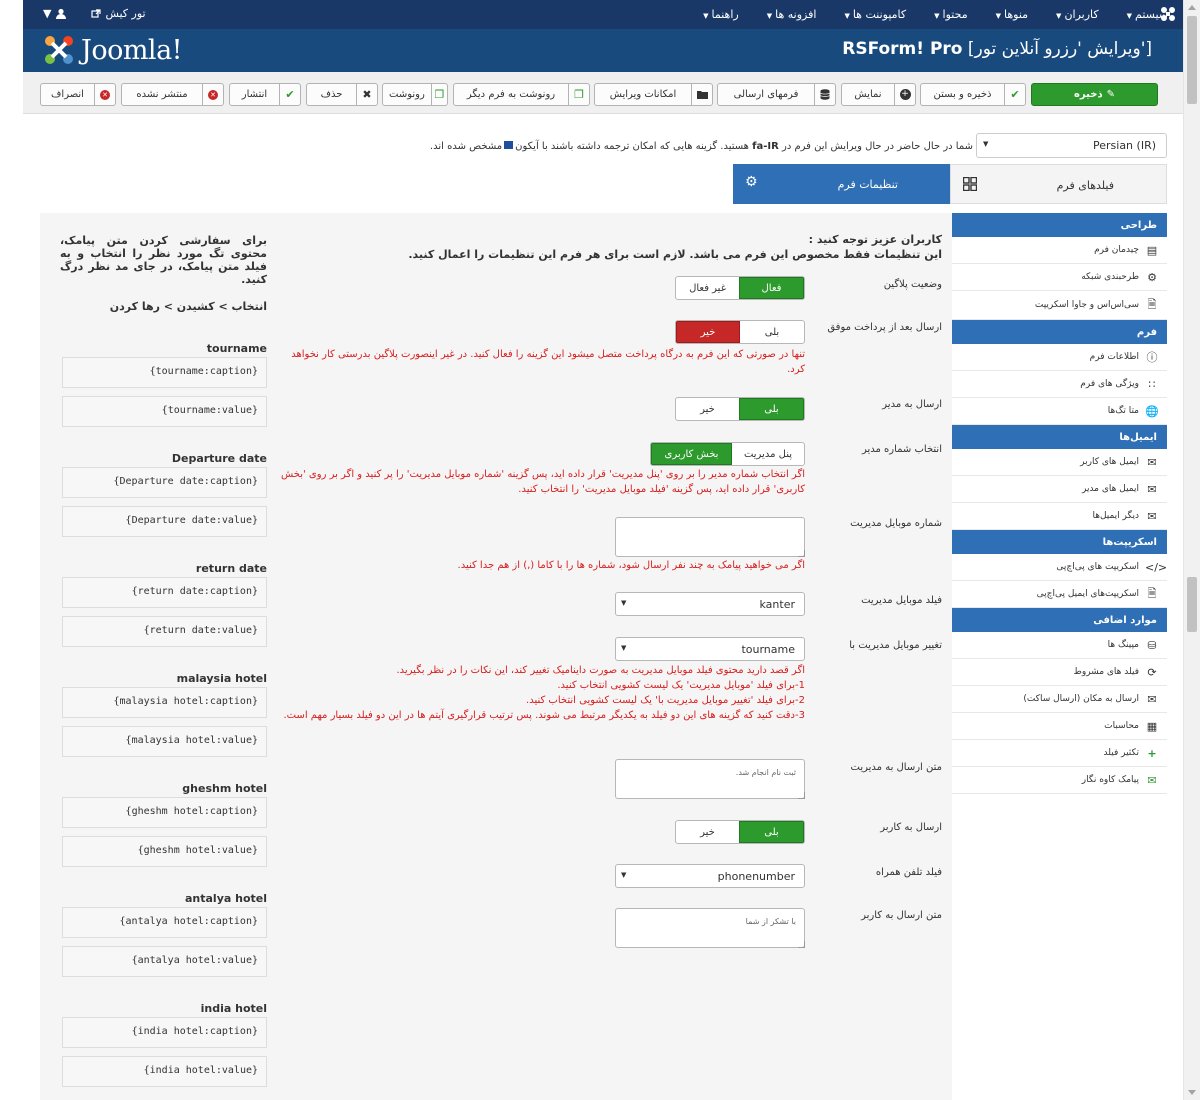 The width and height of the screenshot is (1200, 1100). I want to click on sidebar-item-admin-emails: ایمیل های مدیر ✉, so click(1059, 489).